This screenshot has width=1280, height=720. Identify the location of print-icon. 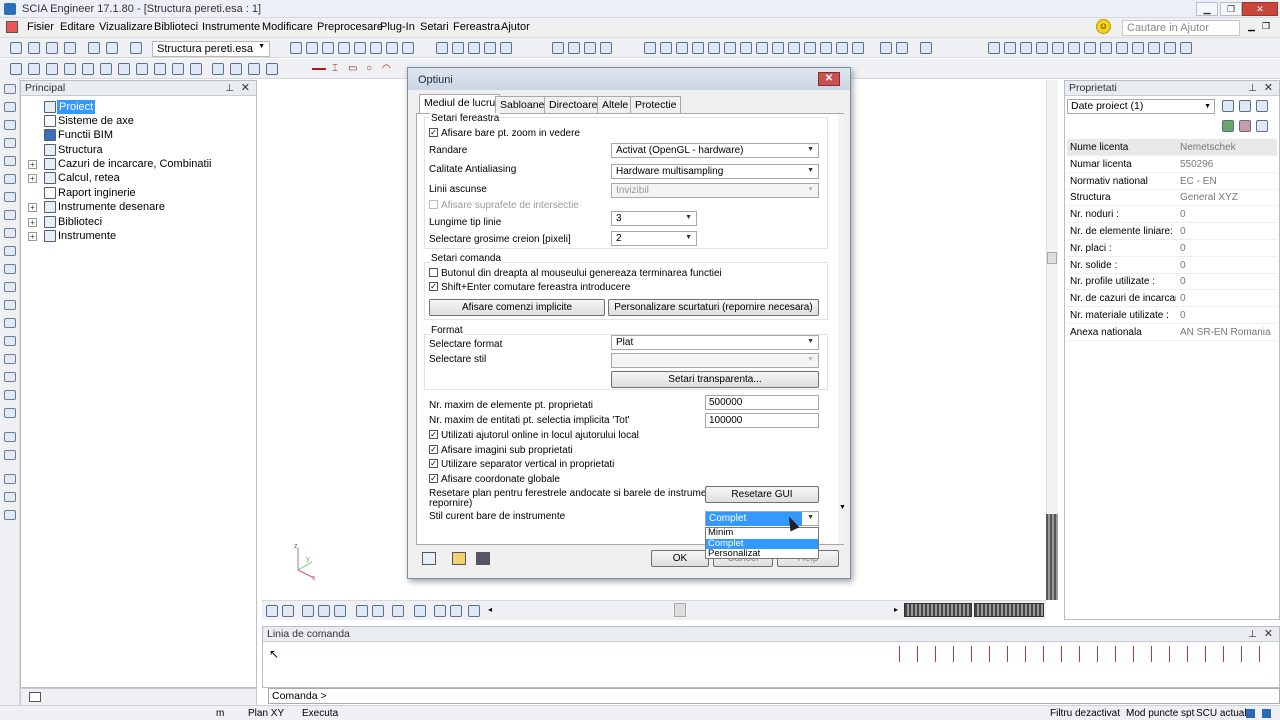
(442, 48).